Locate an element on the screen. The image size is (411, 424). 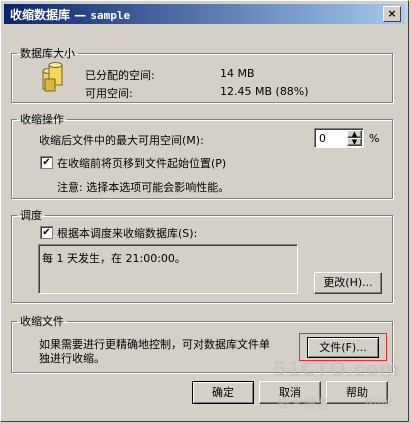
shrink-file-description-line2: 独进行收缩。 is located at coordinates (72, 358).